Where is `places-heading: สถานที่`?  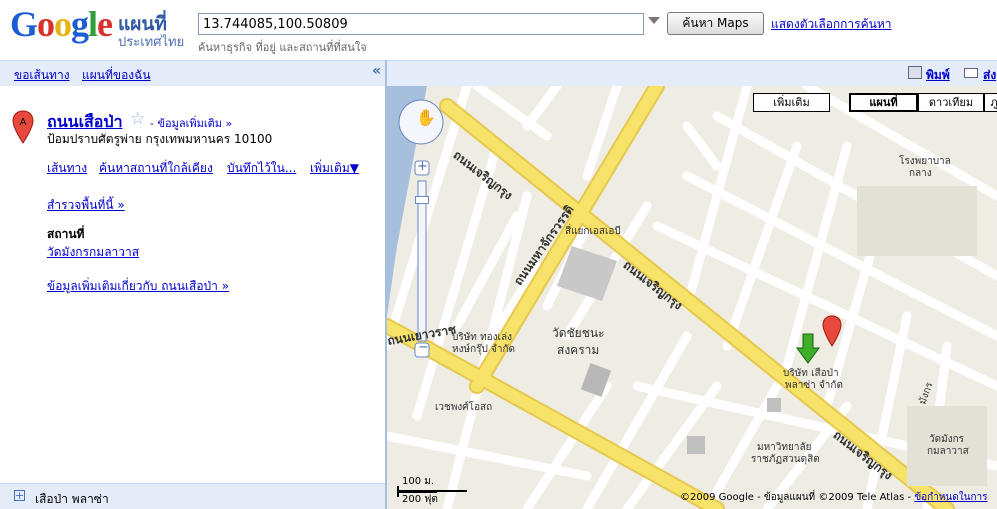 places-heading: สถานที่ is located at coordinates (66, 234).